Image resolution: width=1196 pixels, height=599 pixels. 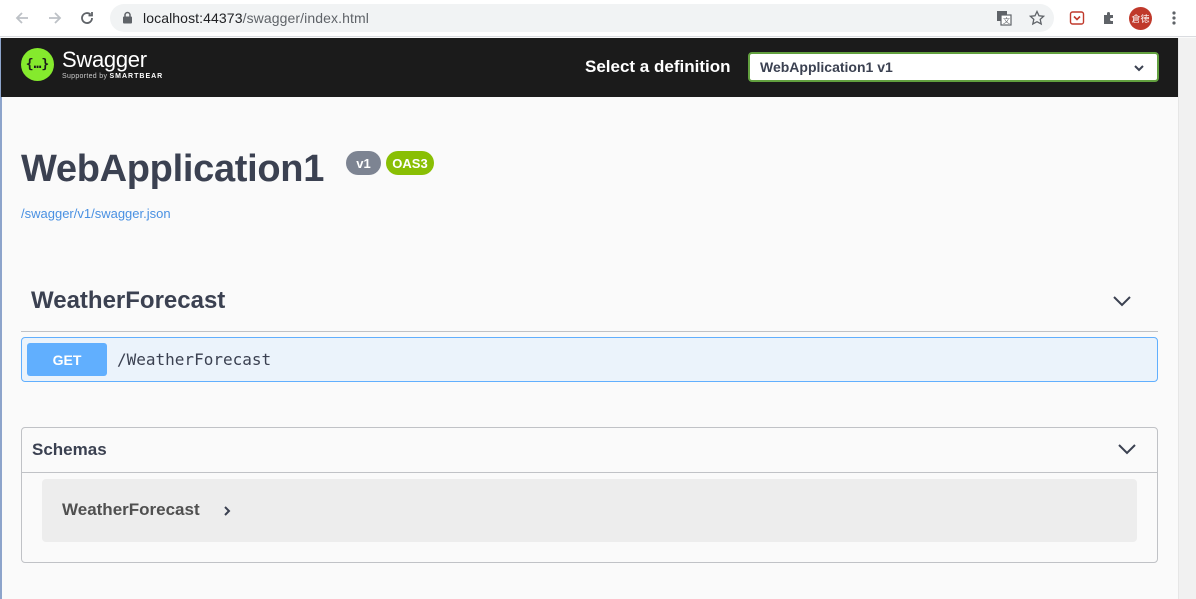 I want to click on swagger-json-link: /swagger/v1/swagger.json, so click(x=96, y=213).